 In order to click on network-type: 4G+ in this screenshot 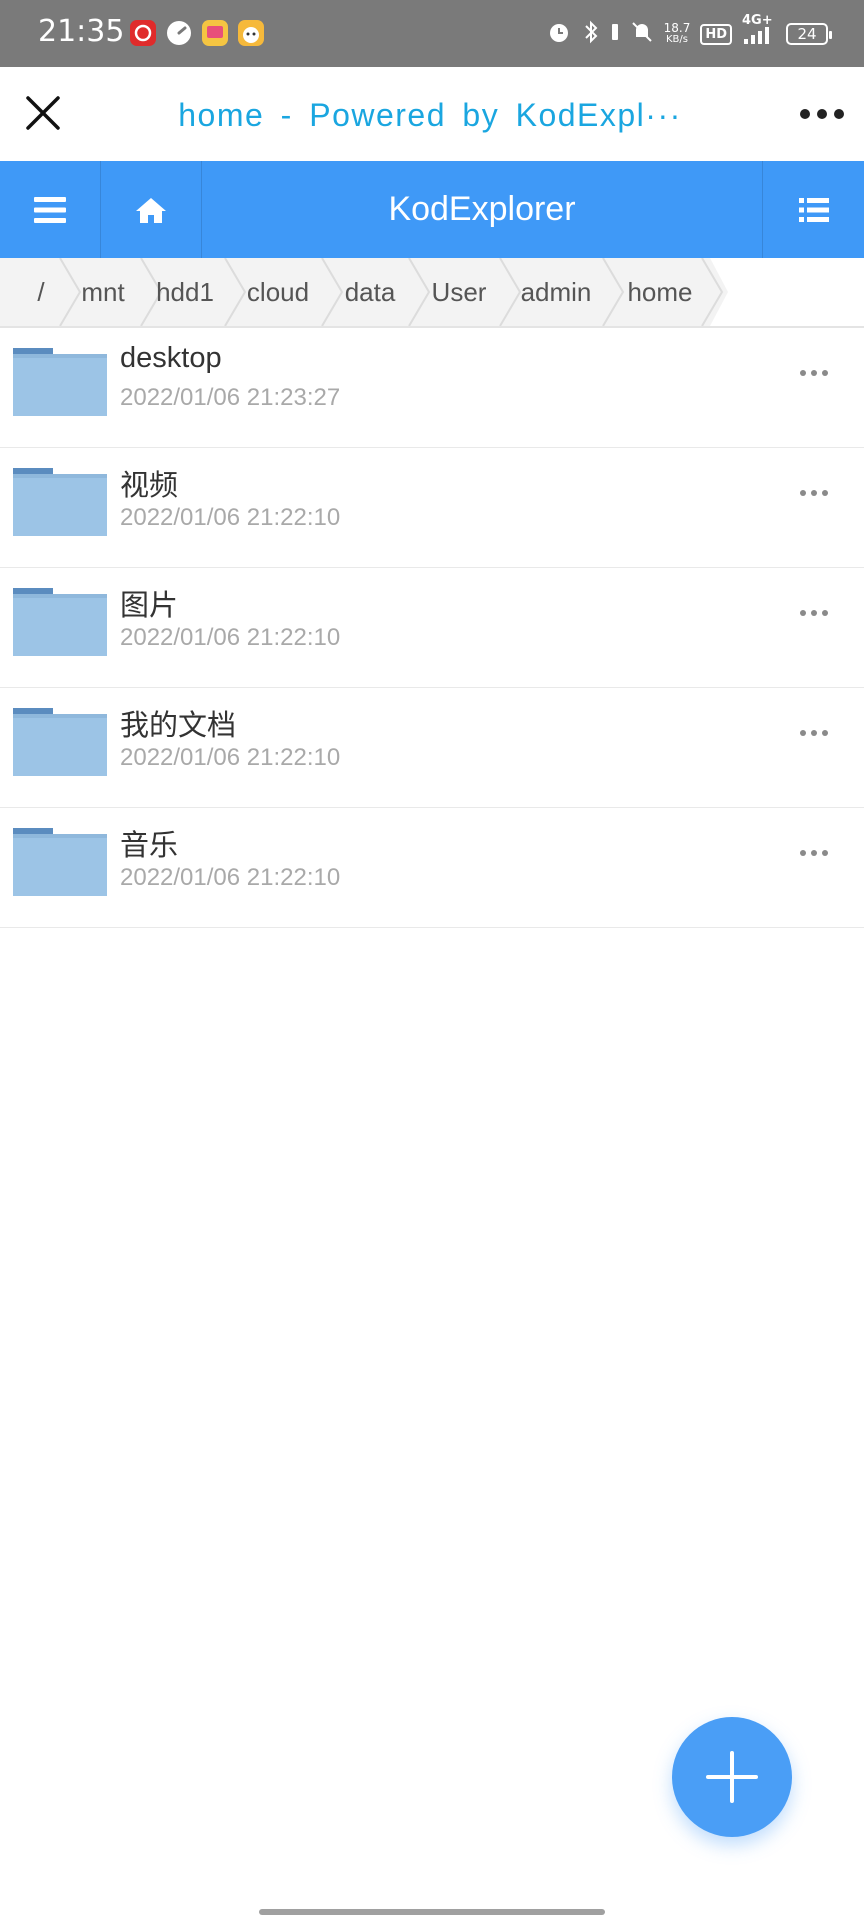, I will do `click(757, 20)`.